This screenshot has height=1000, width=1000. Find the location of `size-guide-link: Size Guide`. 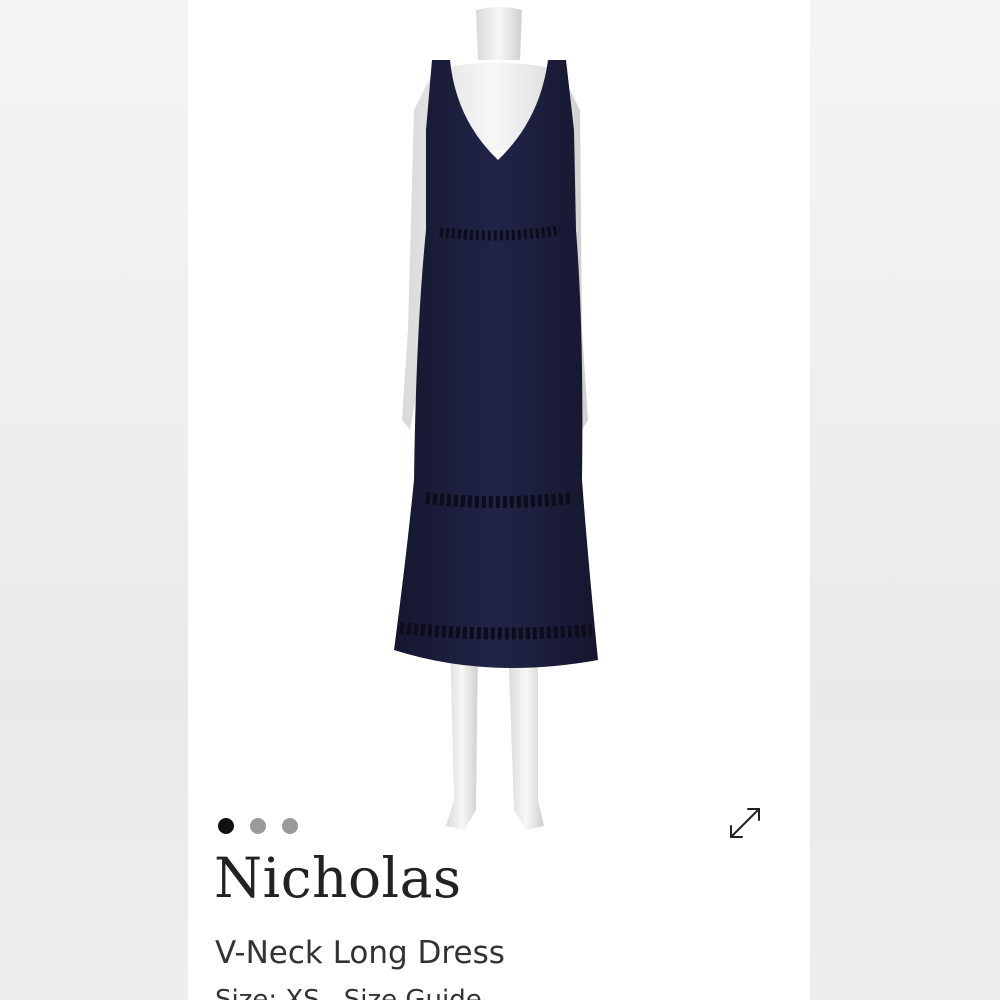

size-guide-link: Size Guide is located at coordinates (413, 992).